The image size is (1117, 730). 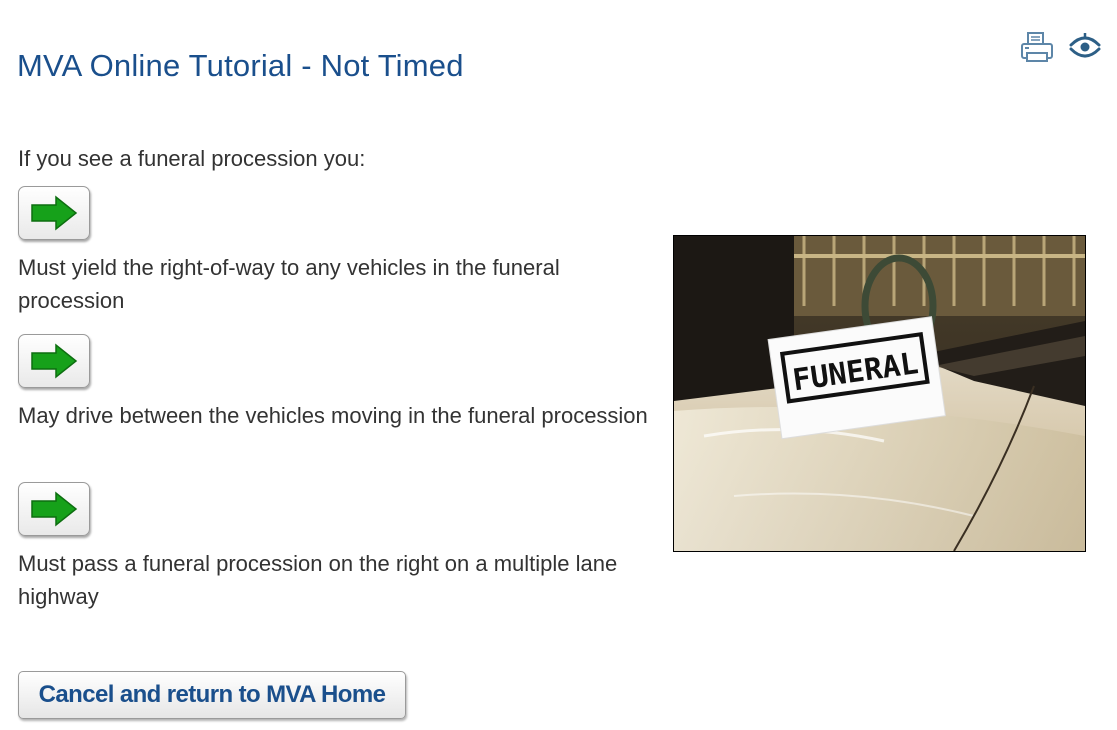 What do you see at coordinates (240, 65) in the screenshot?
I see `page-title: MVA Online Tutorial - Not Timed` at bounding box center [240, 65].